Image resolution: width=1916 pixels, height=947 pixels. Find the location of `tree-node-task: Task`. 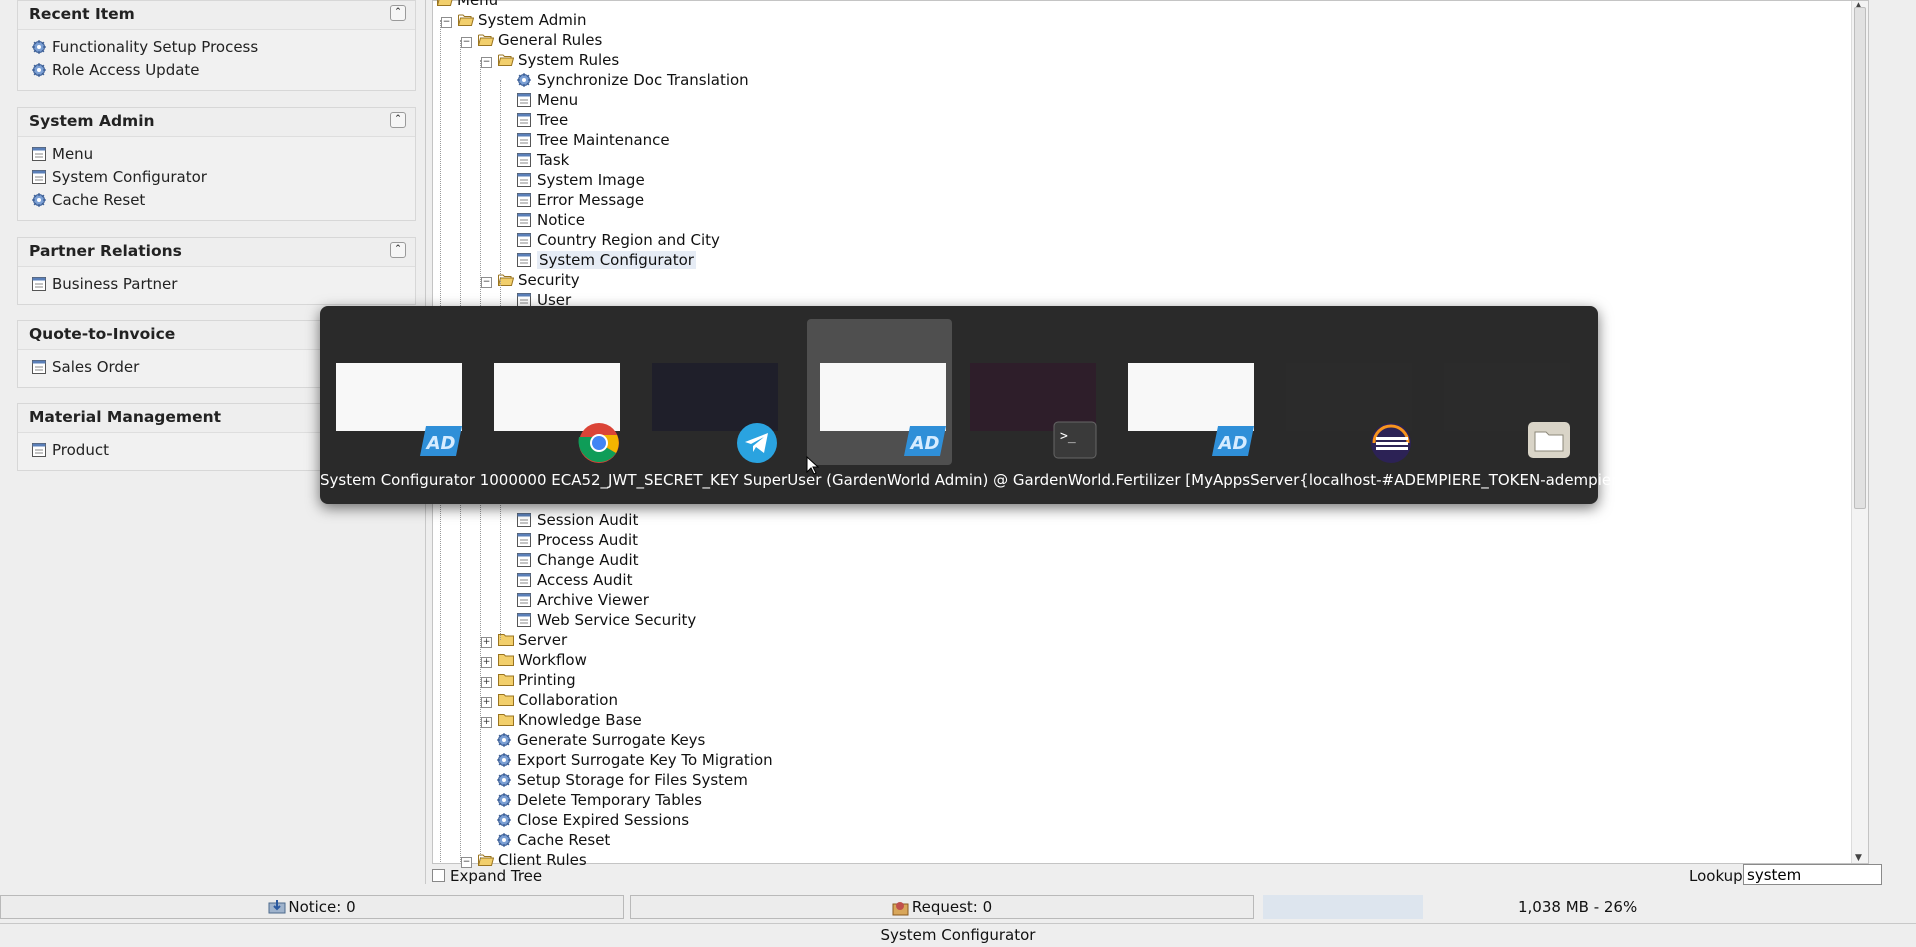

tree-node-task: Task is located at coordinates (543, 160).